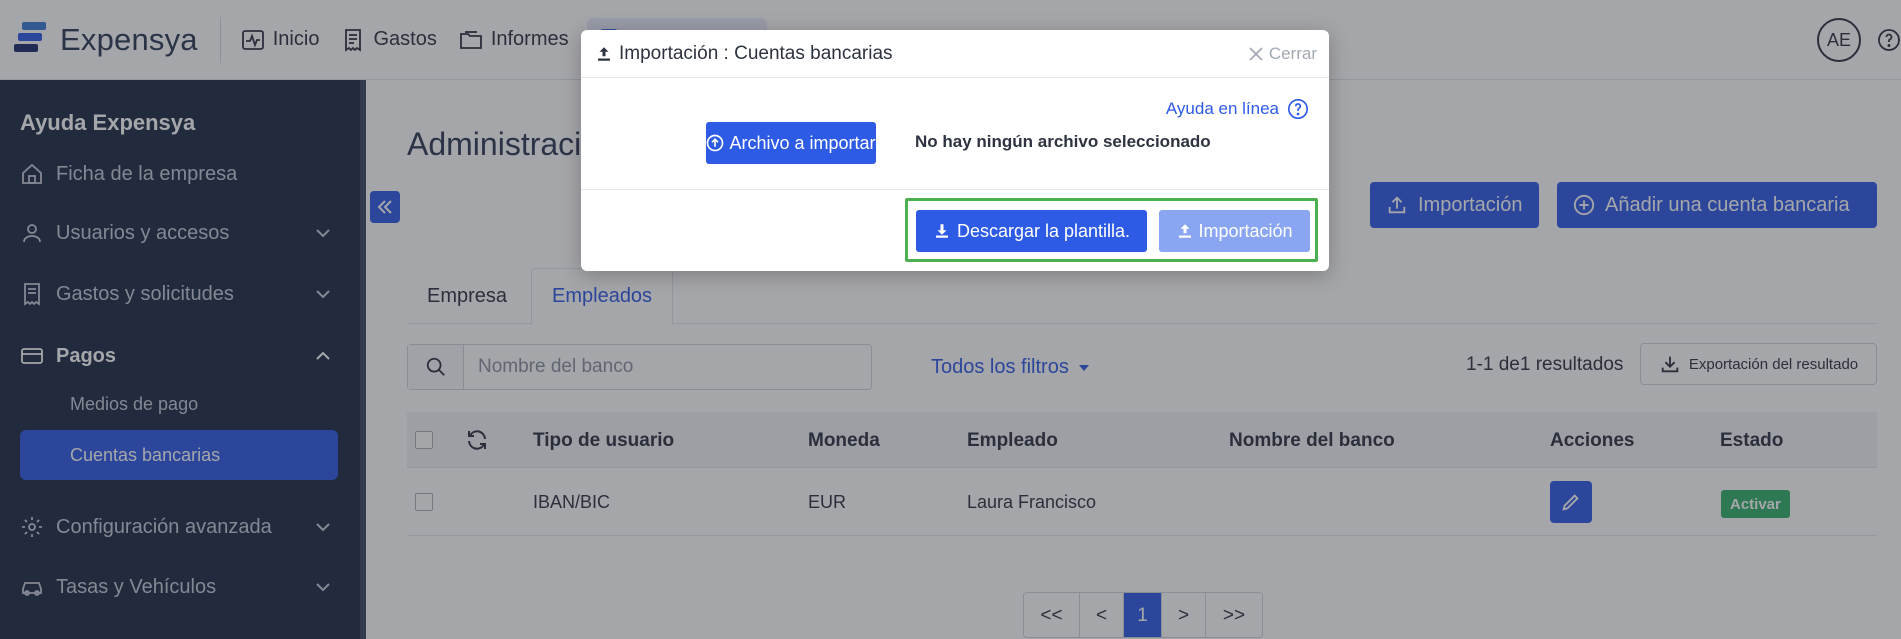 This screenshot has width=1901, height=639. I want to click on choose-file-button: Archivo a importar, so click(791, 143).